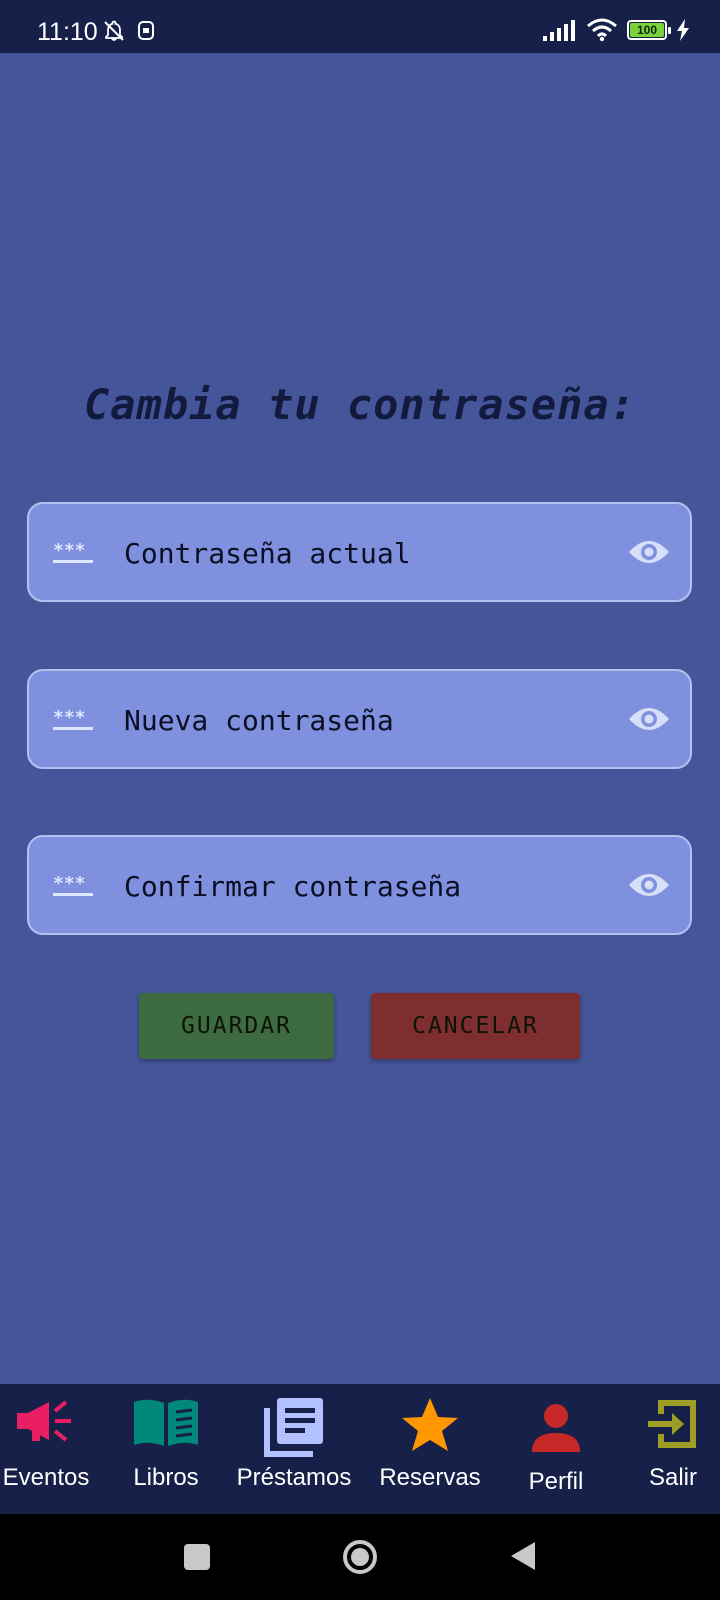 This screenshot has width=720, height=1600. What do you see at coordinates (556, 1428) in the screenshot?
I see `person-icon` at bounding box center [556, 1428].